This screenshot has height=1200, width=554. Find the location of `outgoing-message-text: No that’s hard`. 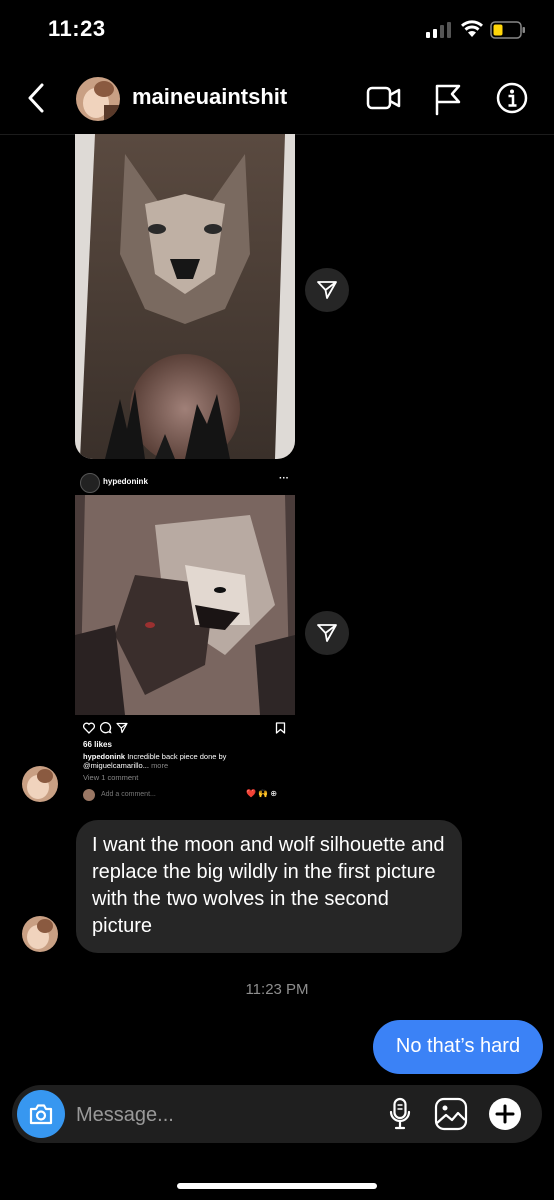

outgoing-message-text: No that’s hard is located at coordinates (458, 1046).